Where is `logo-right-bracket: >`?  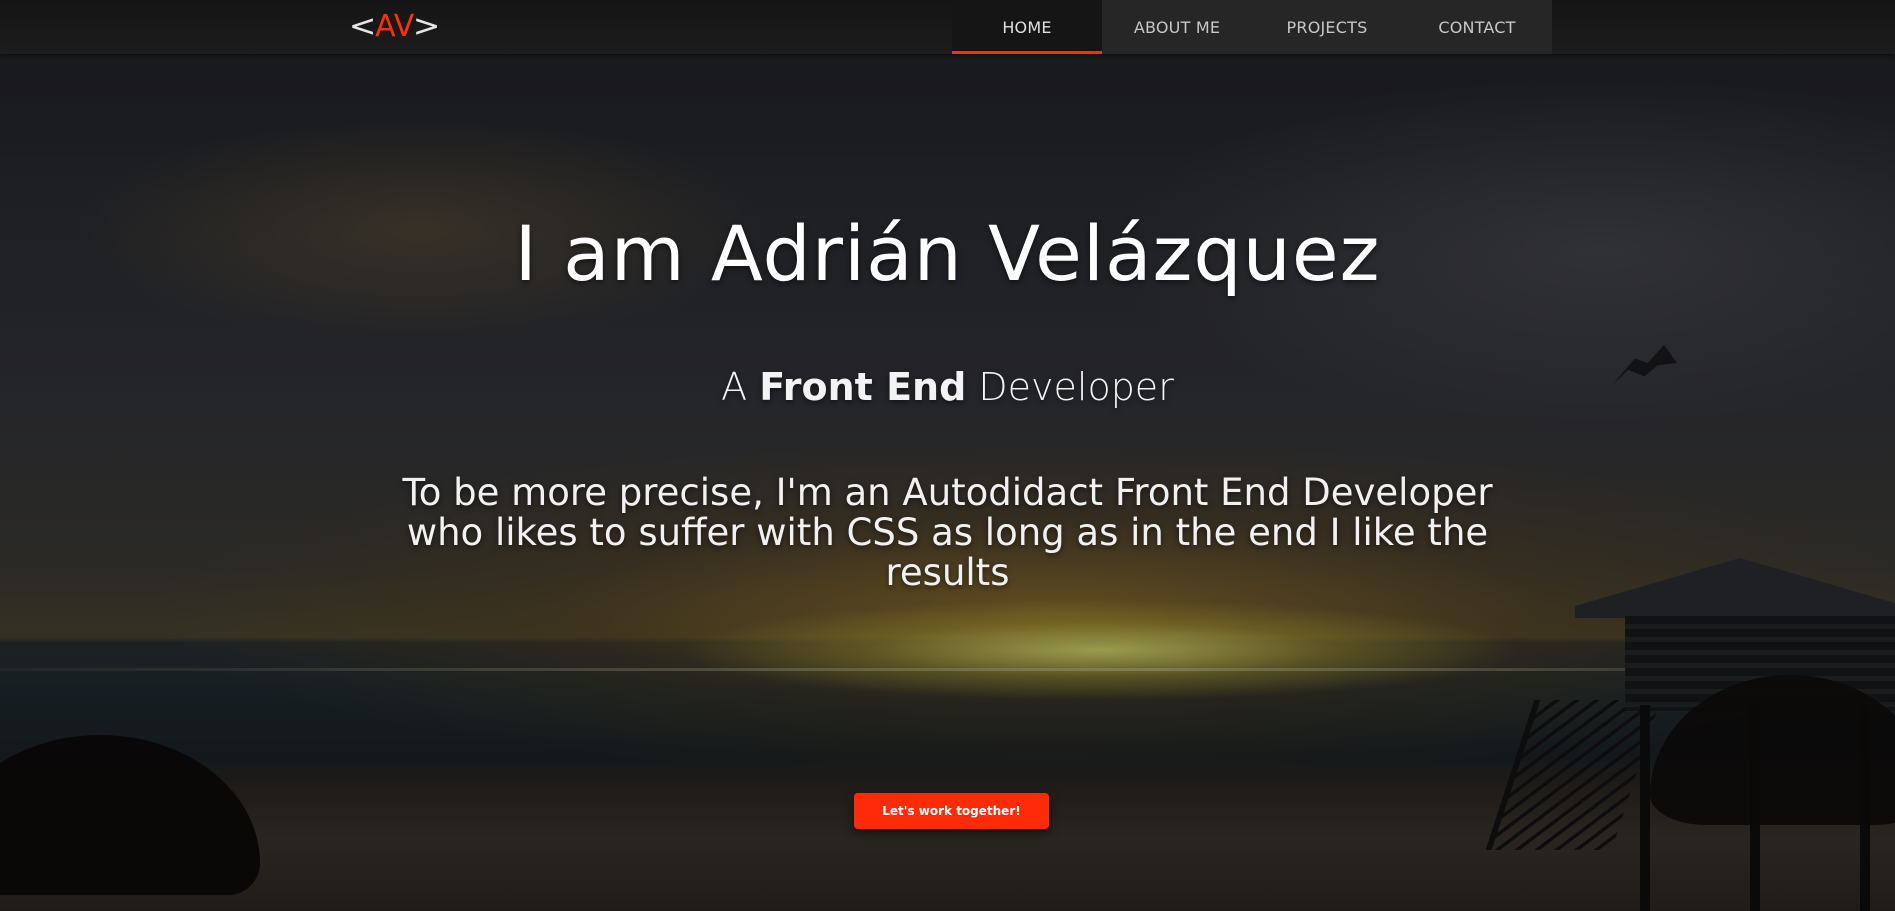 logo-right-bracket: > is located at coordinates (427, 26).